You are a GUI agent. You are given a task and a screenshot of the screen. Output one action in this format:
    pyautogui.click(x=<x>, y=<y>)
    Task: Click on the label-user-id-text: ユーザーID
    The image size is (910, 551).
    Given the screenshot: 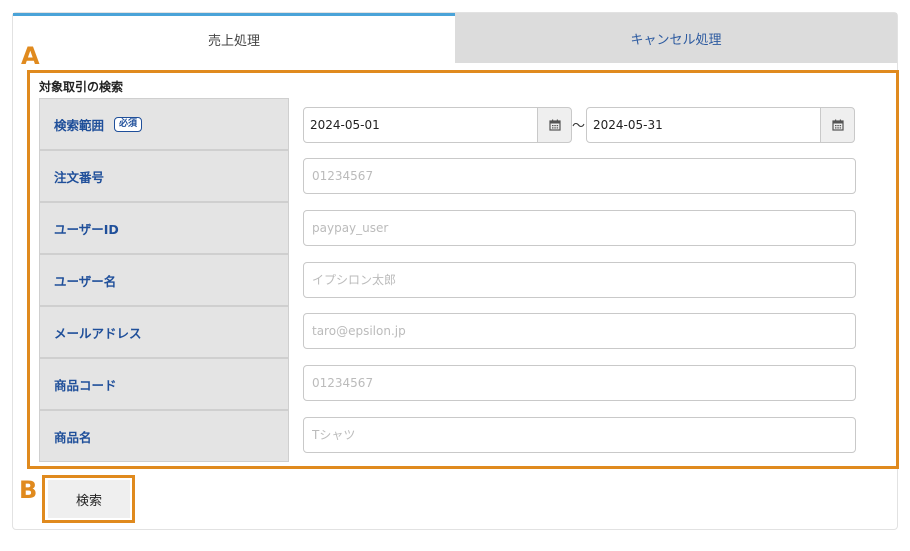 What is the action you would take?
    pyautogui.click(x=86, y=229)
    